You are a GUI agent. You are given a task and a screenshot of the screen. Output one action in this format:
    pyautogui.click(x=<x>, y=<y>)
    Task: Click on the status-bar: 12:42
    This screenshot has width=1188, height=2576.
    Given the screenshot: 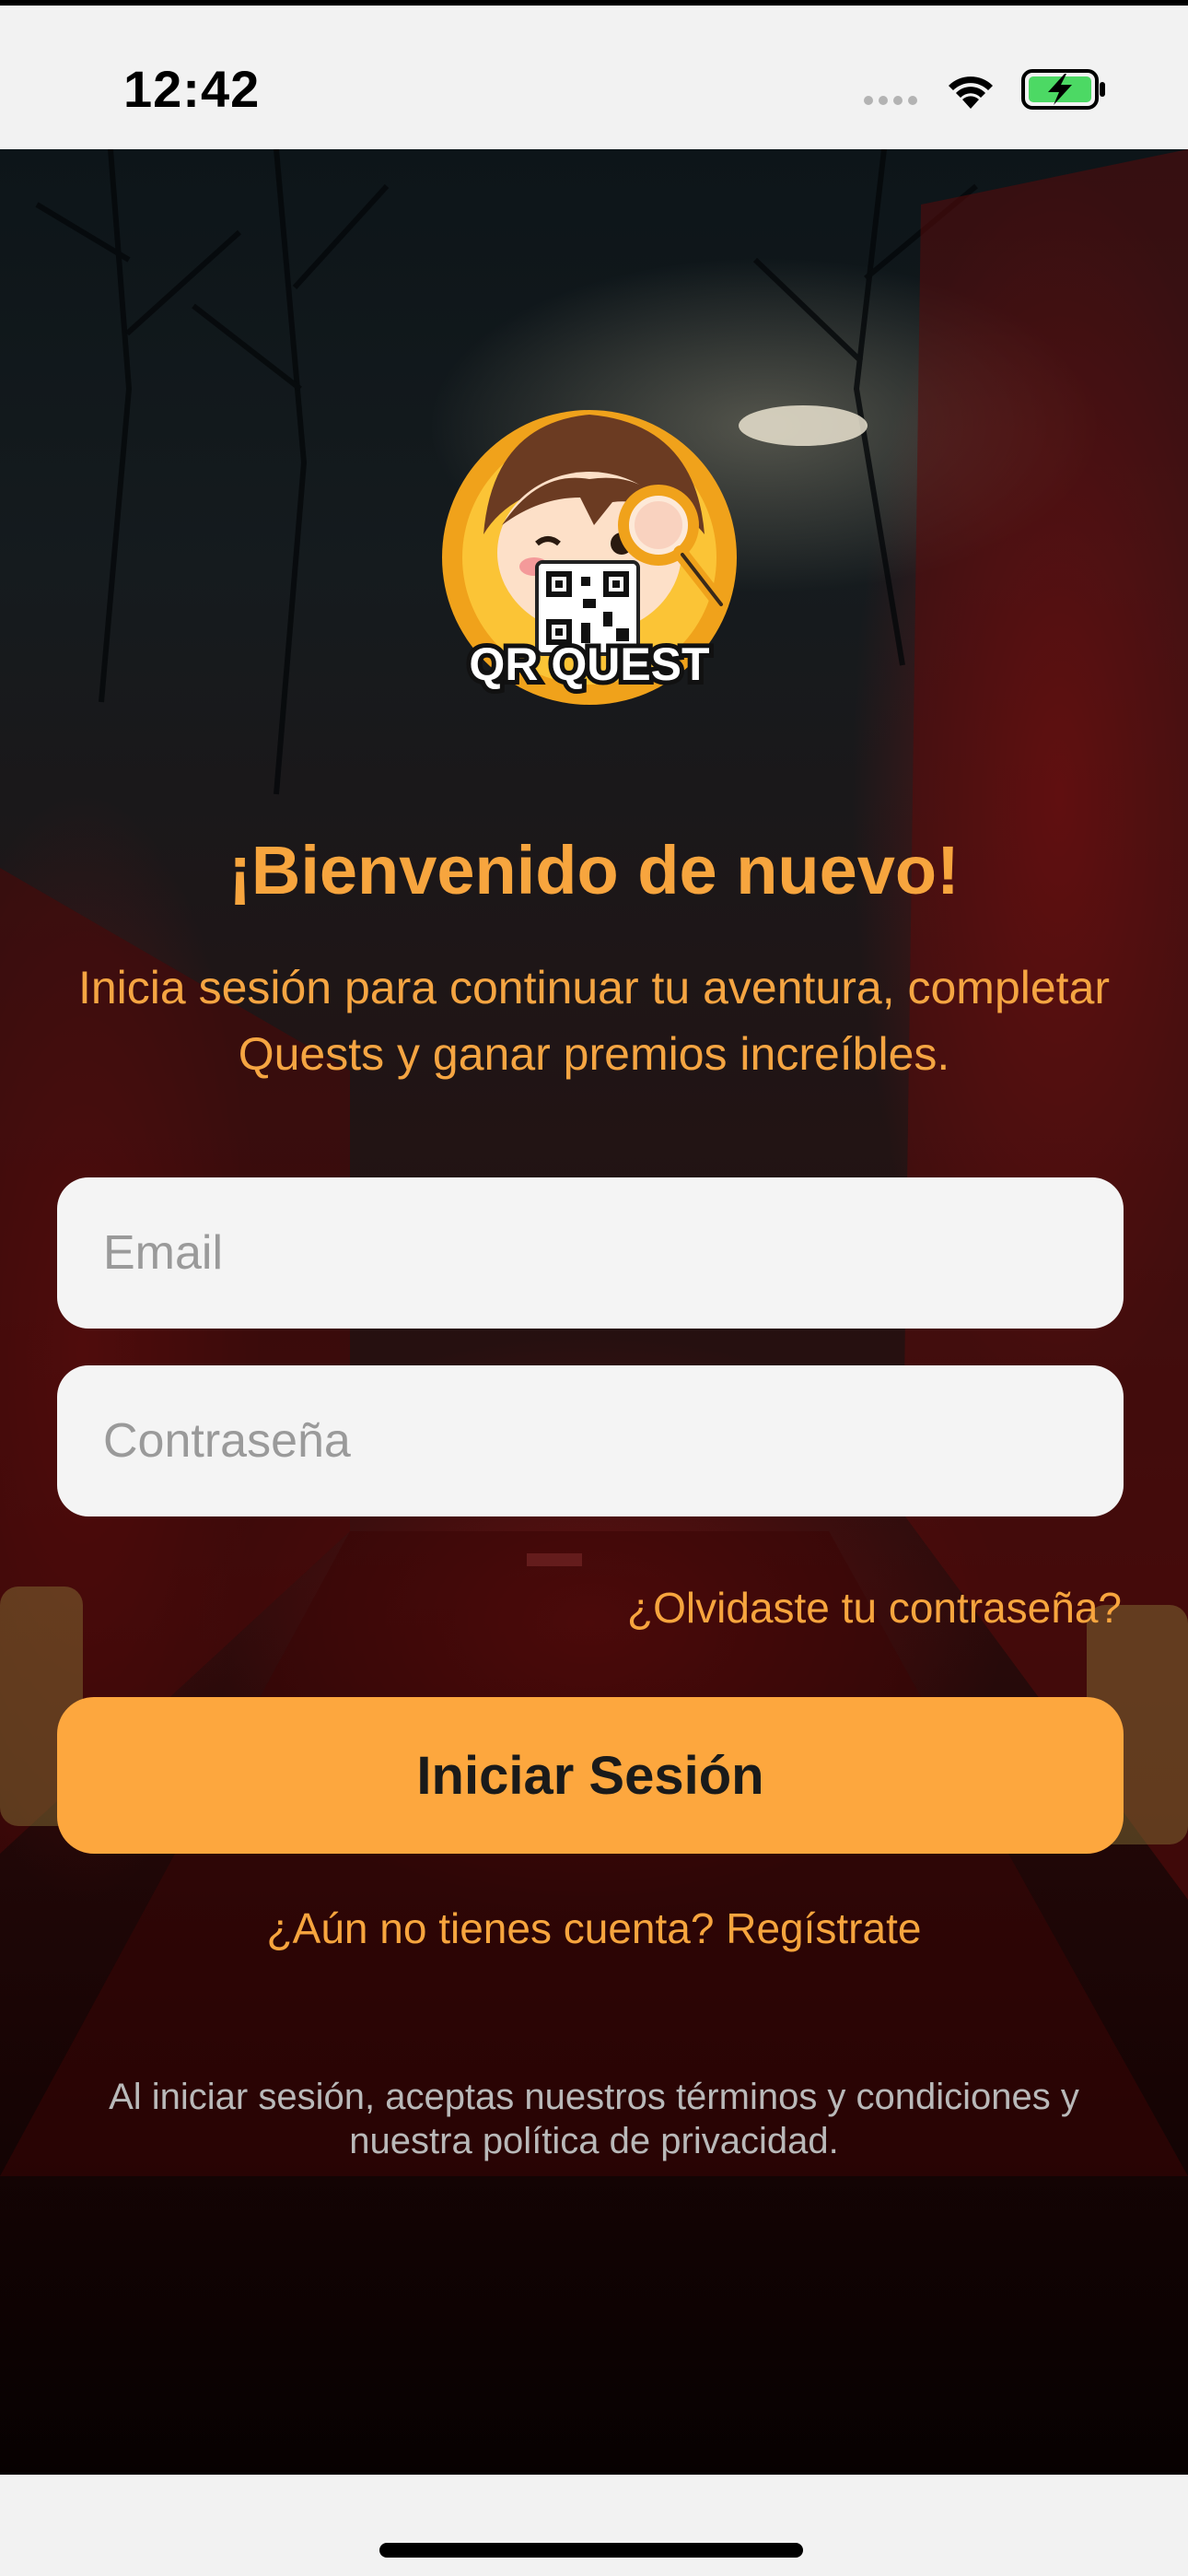 What is the action you would take?
    pyautogui.click(x=594, y=74)
    